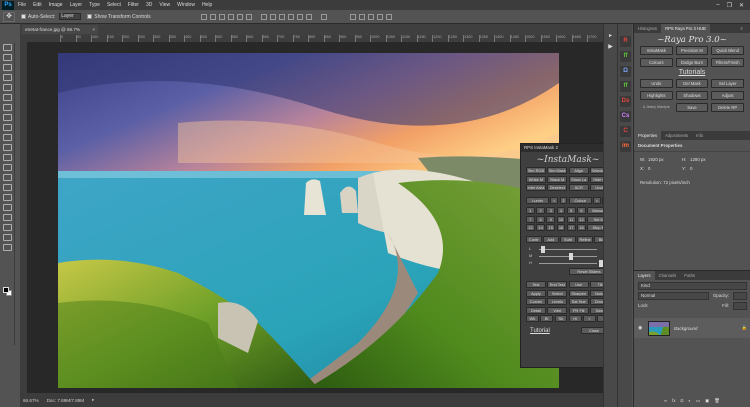 This screenshot has height=407, width=750. Describe the element at coordinates (536, 301) in the screenshot. I see `im-curves-button: Curves` at that location.